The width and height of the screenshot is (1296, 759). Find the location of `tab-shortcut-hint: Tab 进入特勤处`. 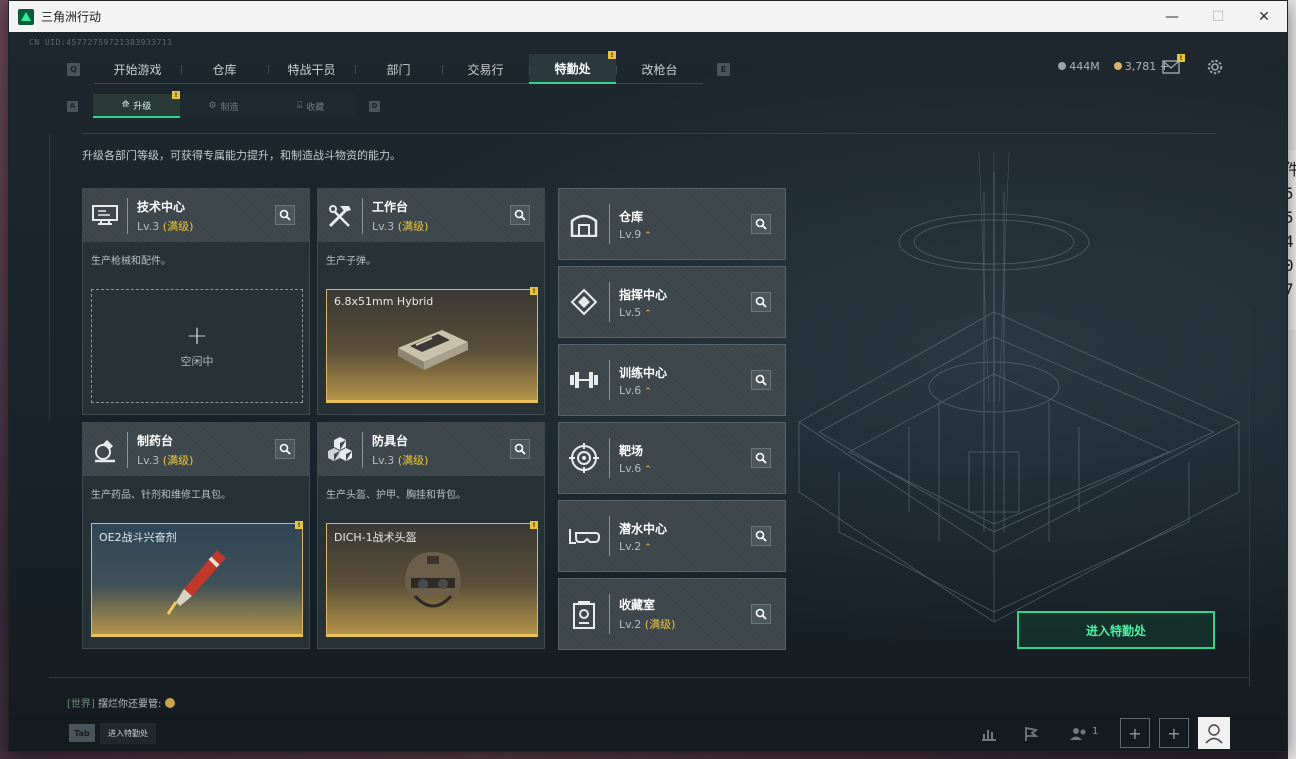

tab-shortcut-hint: Tab 进入特勤处 is located at coordinates (112, 733).